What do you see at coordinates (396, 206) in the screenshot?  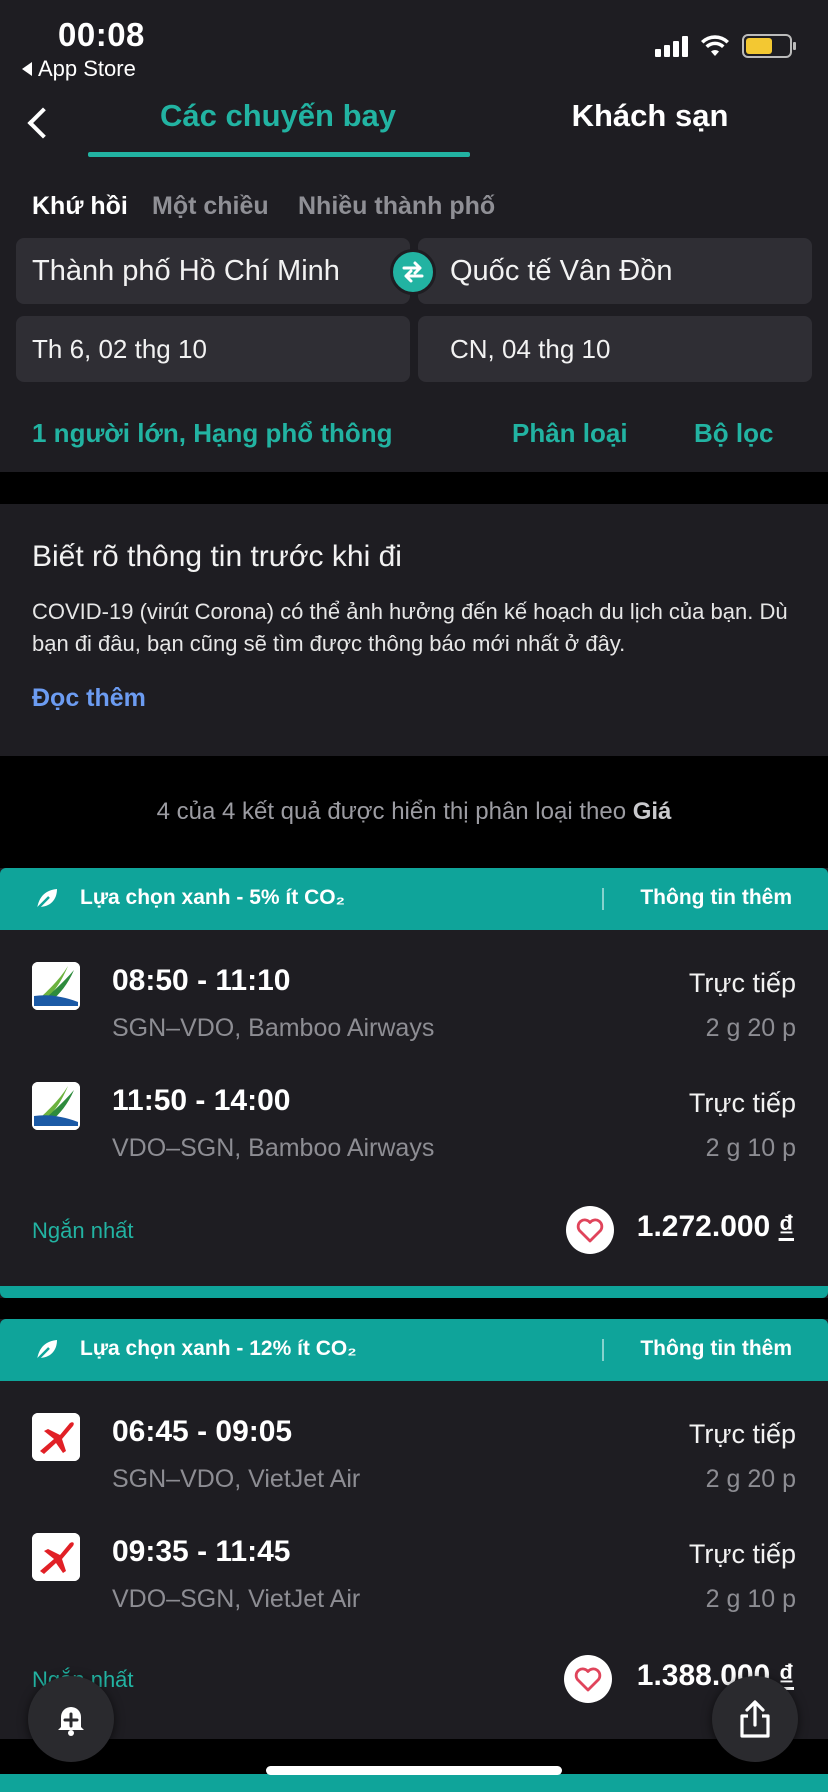 I see `trip-type-multi-city: Nhiều thành phố` at bounding box center [396, 206].